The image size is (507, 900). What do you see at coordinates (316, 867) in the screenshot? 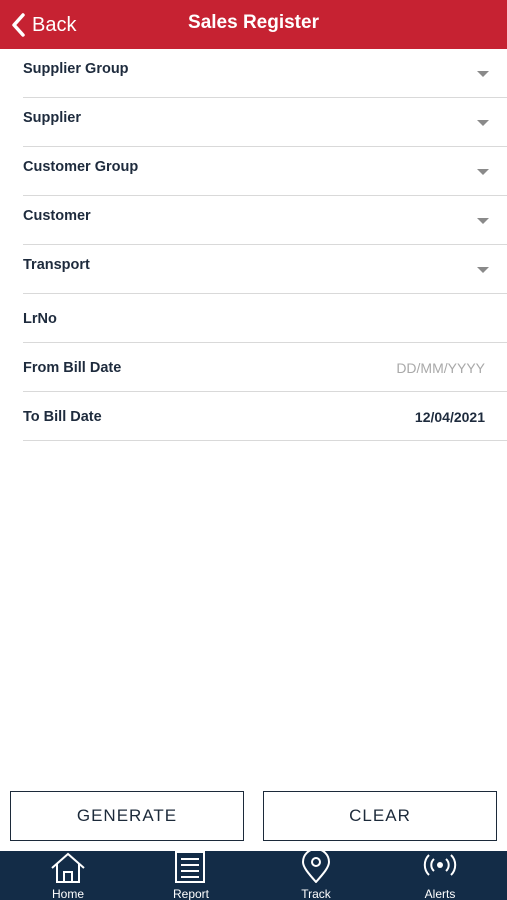
I see `location-pin-icon` at bounding box center [316, 867].